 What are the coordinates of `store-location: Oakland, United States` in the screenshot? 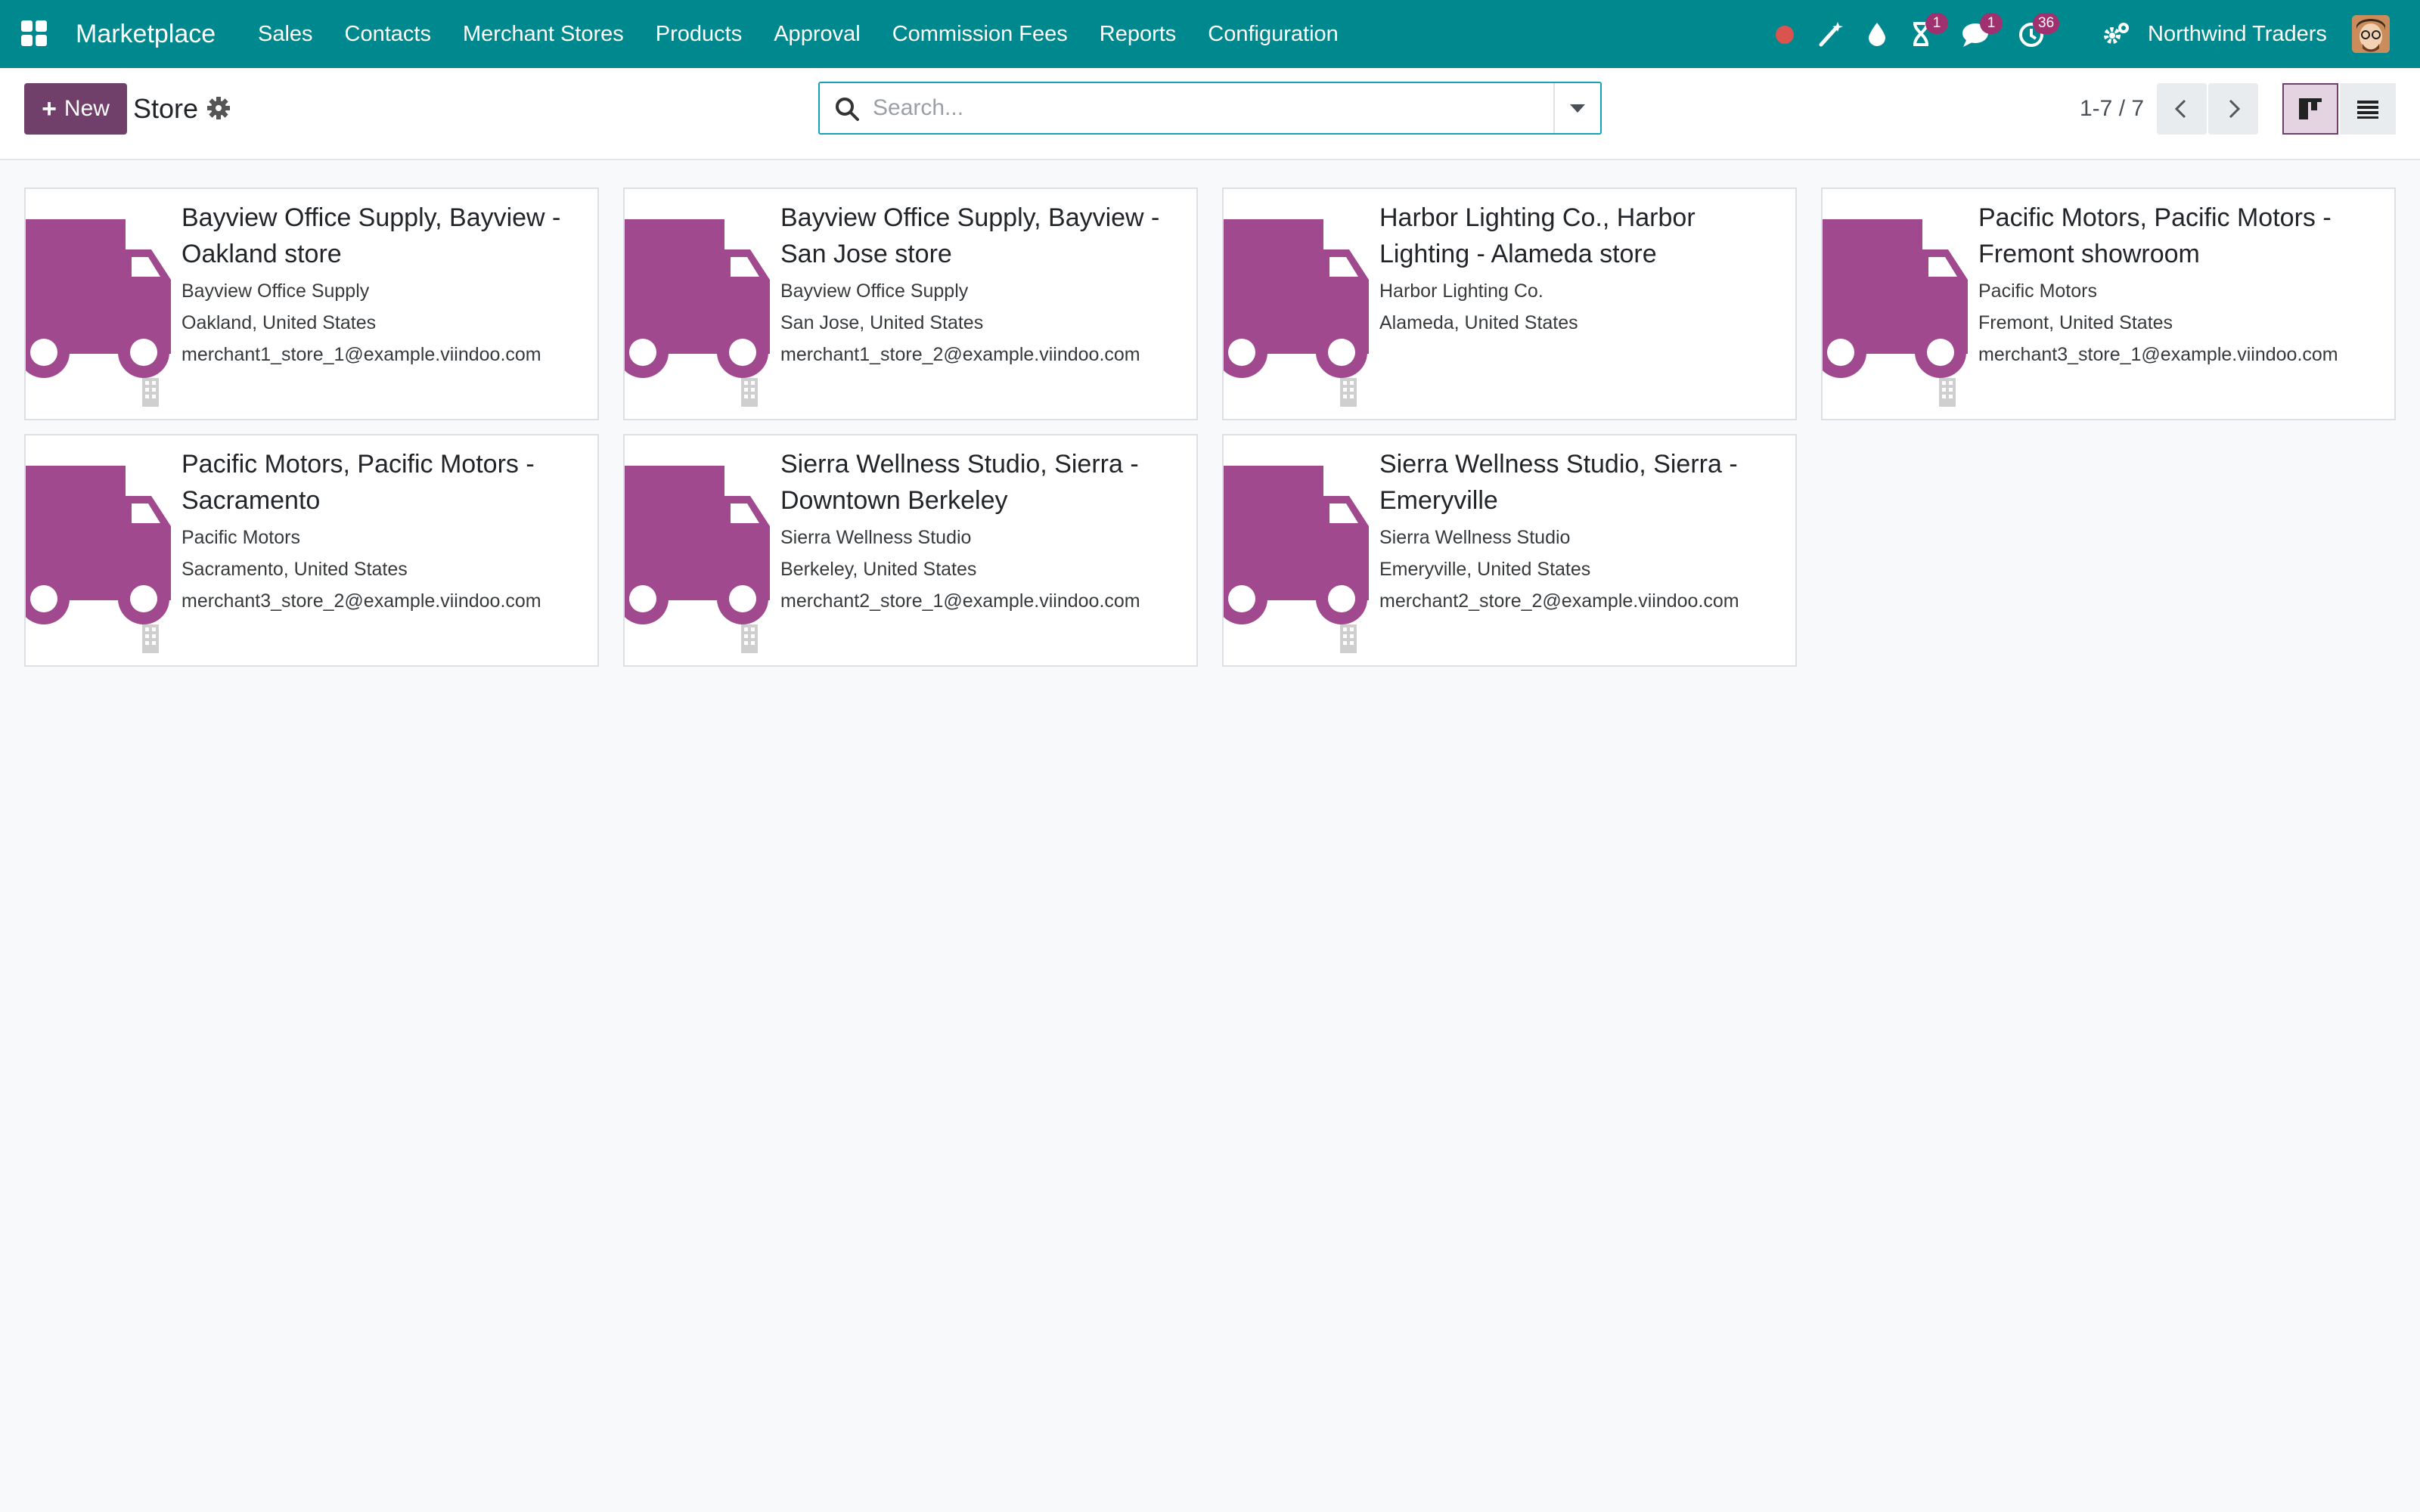 It's located at (279, 323).